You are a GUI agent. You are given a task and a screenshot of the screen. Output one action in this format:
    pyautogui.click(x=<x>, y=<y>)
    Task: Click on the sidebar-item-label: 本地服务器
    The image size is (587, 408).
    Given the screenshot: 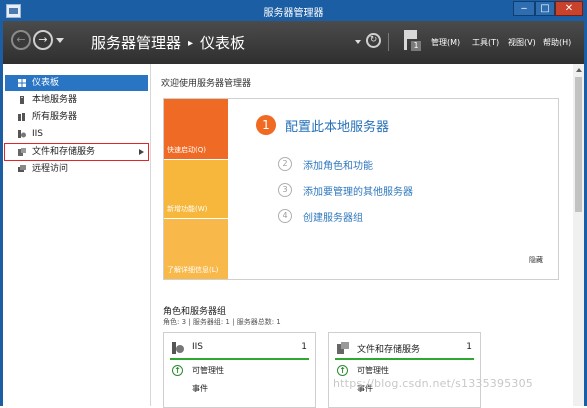 What is the action you would take?
    pyautogui.click(x=55, y=100)
    